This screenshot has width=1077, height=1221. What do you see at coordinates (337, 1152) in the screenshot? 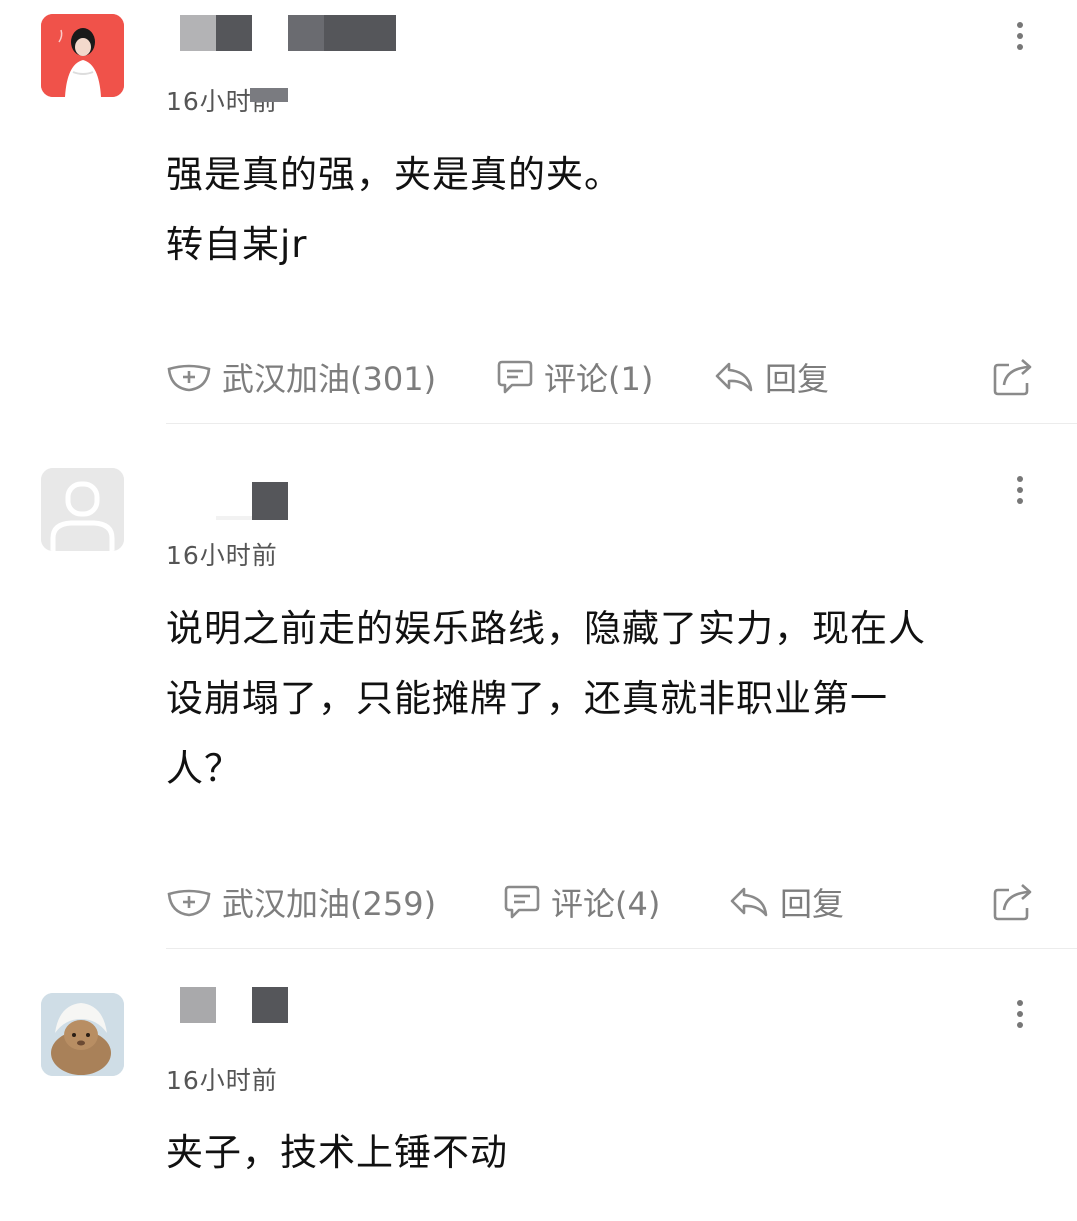
I see `comment-text: 夹子，技术上锤不动` at bounding box center [337, 1152].